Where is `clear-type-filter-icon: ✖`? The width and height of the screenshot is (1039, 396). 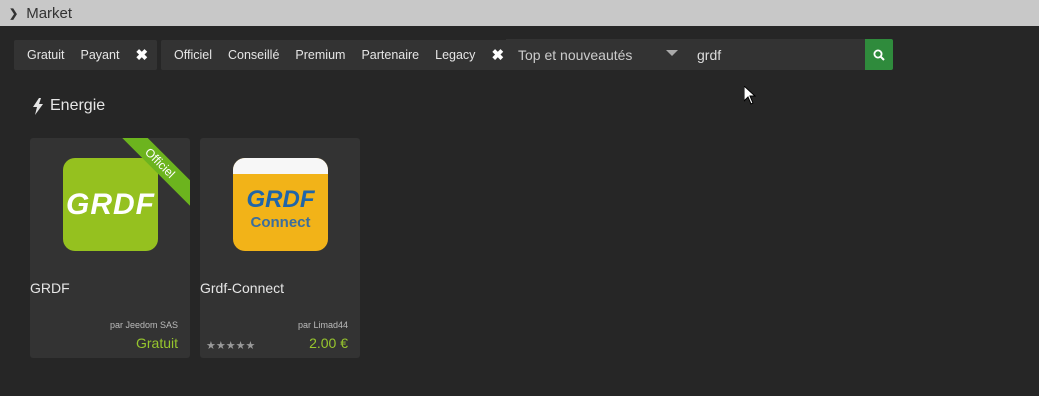 clear-type-filter-icon: ✖ is located at coordinates (495, 55).